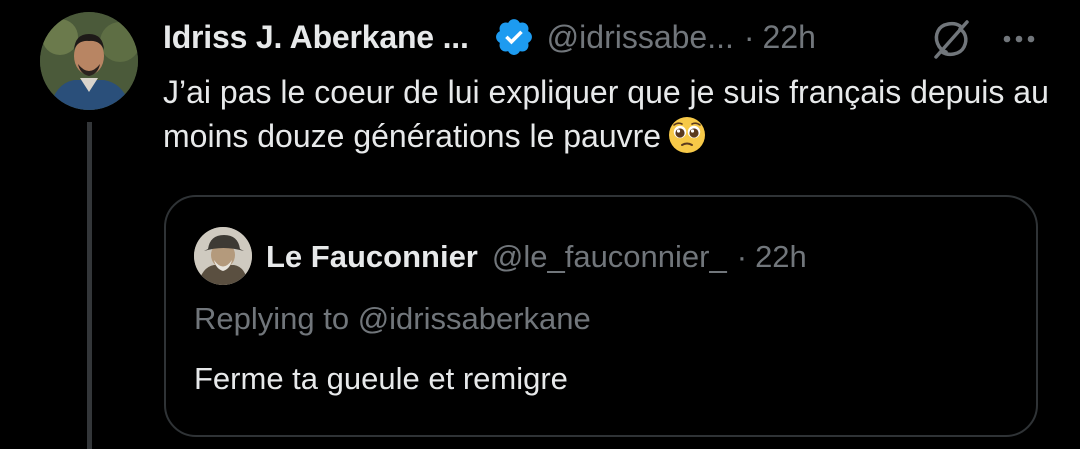 This screenshot has height=449, width=1080. I want to click on quote-author-avatar, so click(223, 256).